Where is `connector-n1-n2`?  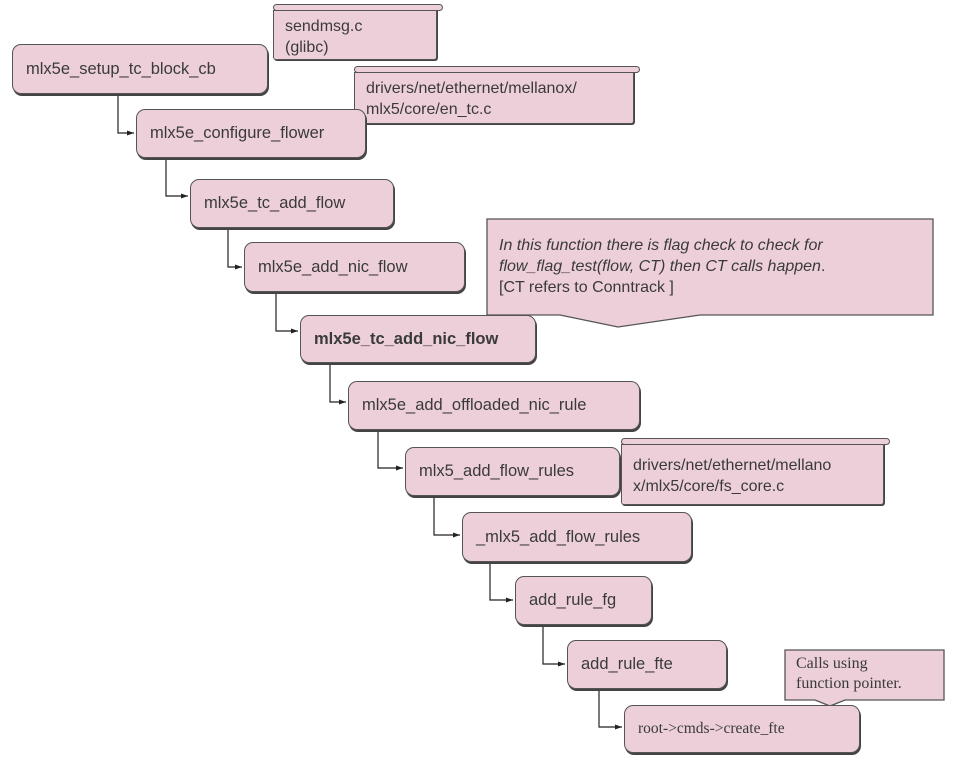
connector-n1-n2 is located at coordinates (125, 115).